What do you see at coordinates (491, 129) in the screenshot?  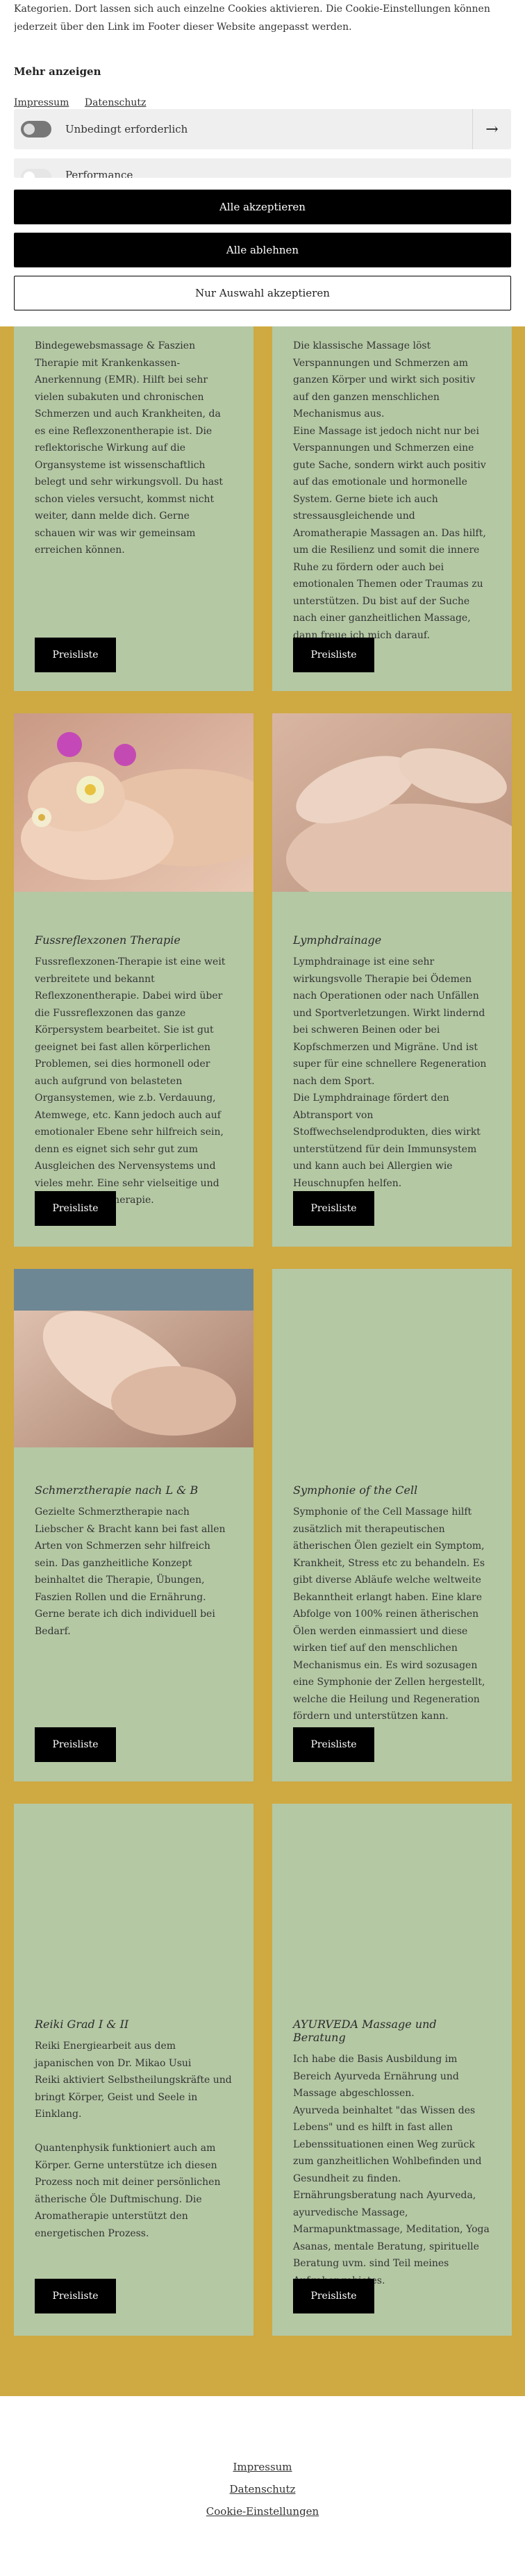 I see `arrow-right-icon: →` at bounding box center [491, 129].